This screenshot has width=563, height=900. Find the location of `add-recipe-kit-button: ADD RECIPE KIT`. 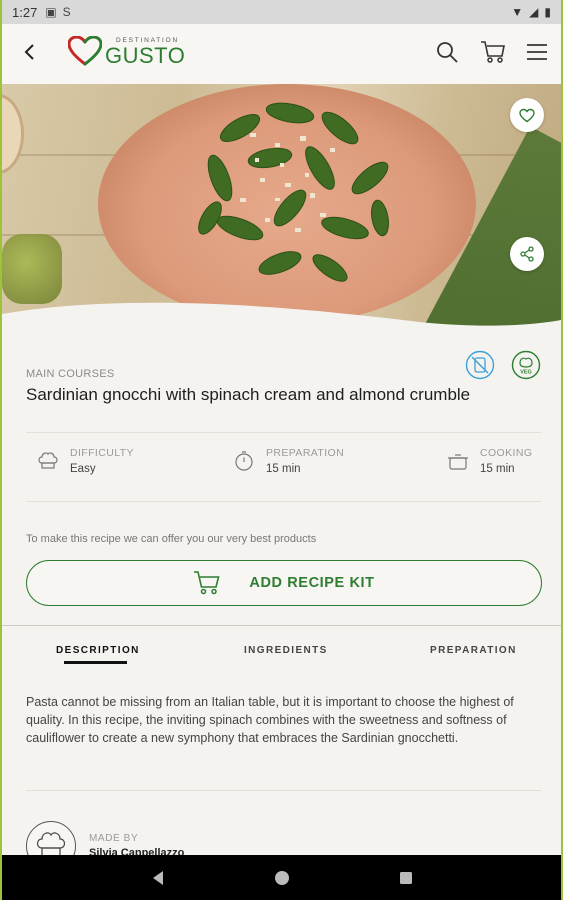

add-recipe-kit-button: ADD RECIPE KIT is located at coordinates (284, 583).